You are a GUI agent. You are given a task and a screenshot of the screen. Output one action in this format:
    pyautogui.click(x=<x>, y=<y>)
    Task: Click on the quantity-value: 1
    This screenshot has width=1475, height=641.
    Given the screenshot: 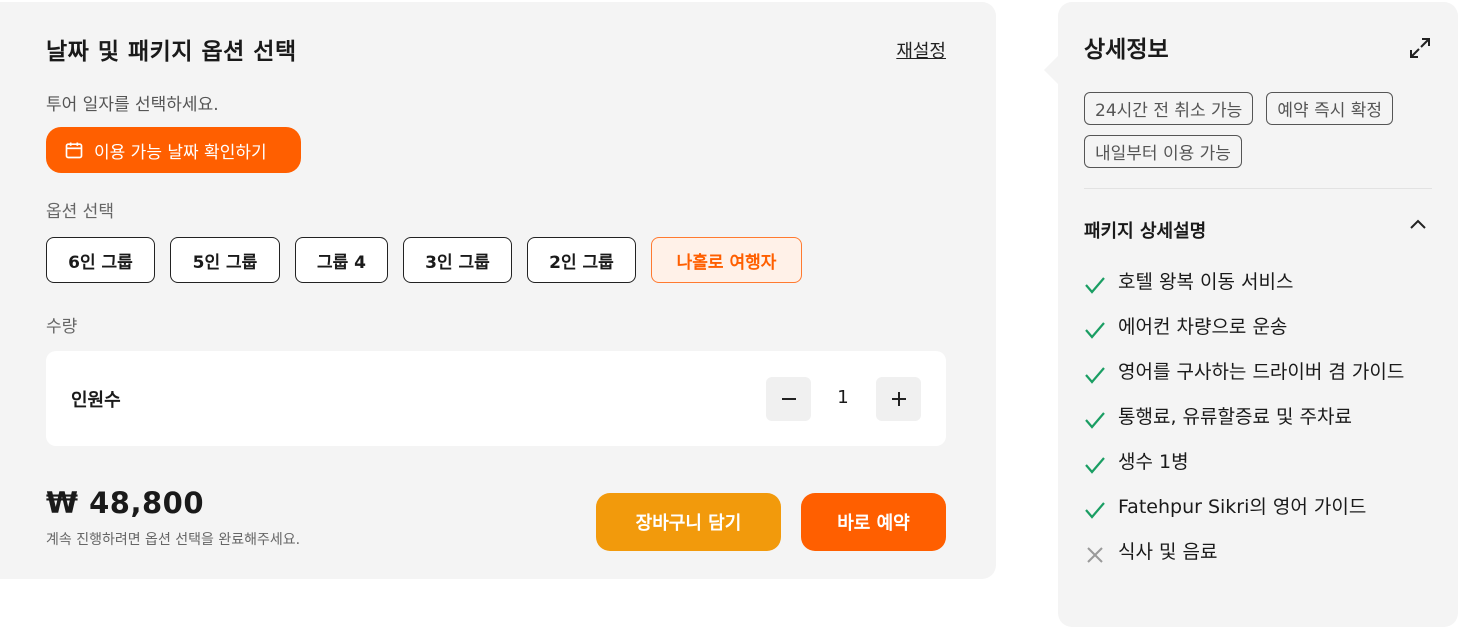 What is the action you would take?
    pyautogui.click(x=843, y=397)
    